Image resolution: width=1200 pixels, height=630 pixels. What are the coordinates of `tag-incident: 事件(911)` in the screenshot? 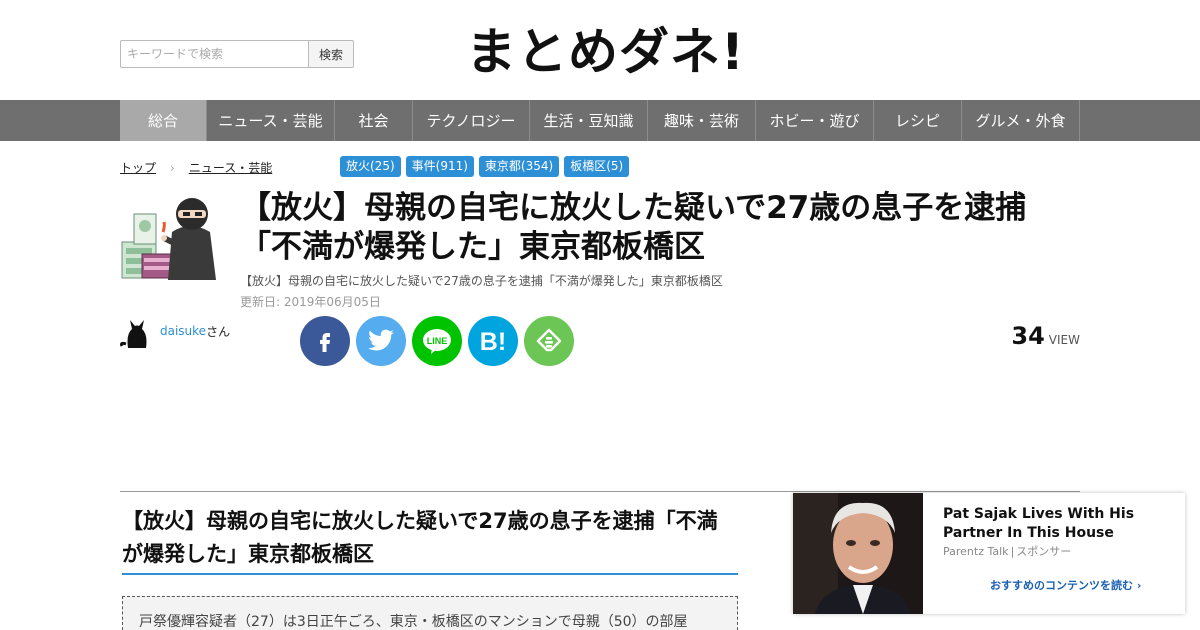 It's located at (439, 166).